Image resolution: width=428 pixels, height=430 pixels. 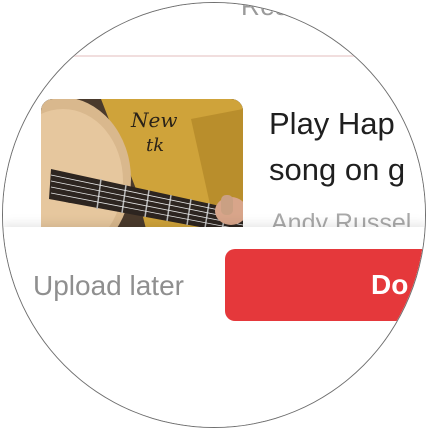 I want to click on section-label: Rese, so click(x=272, y=12).